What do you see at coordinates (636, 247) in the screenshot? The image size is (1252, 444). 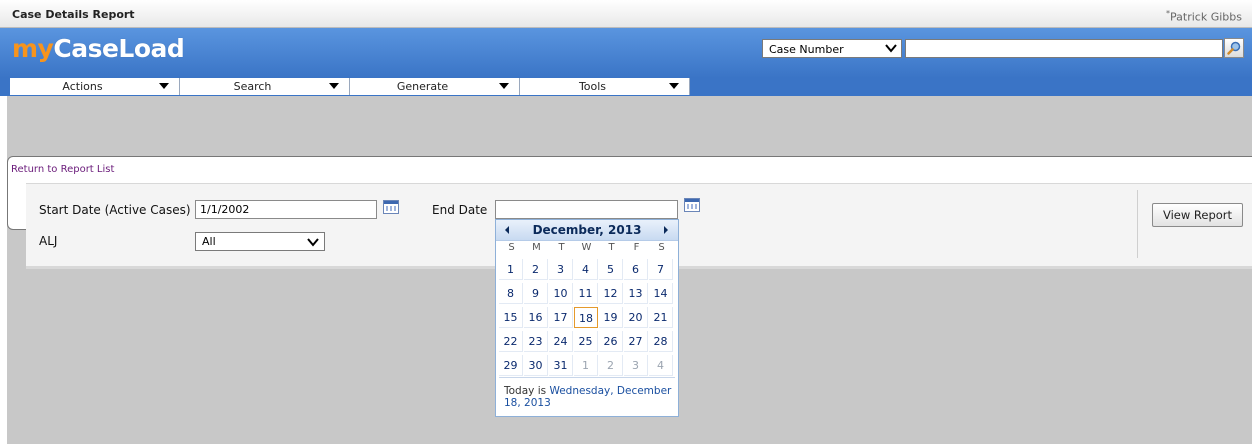 I see `weekday-label: F` at bounding box center [636, 247].